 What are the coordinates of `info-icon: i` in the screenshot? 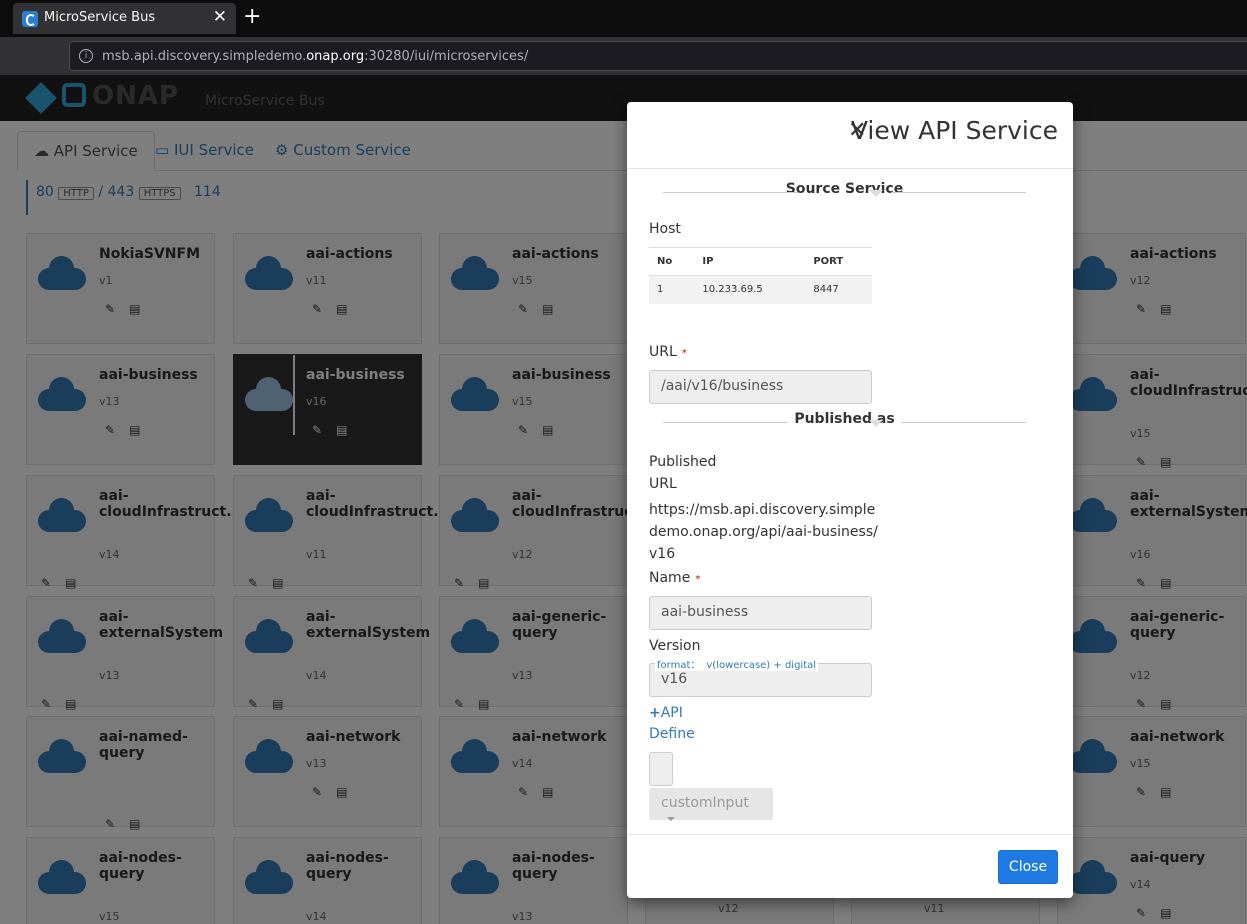 It's located at (86, 56).